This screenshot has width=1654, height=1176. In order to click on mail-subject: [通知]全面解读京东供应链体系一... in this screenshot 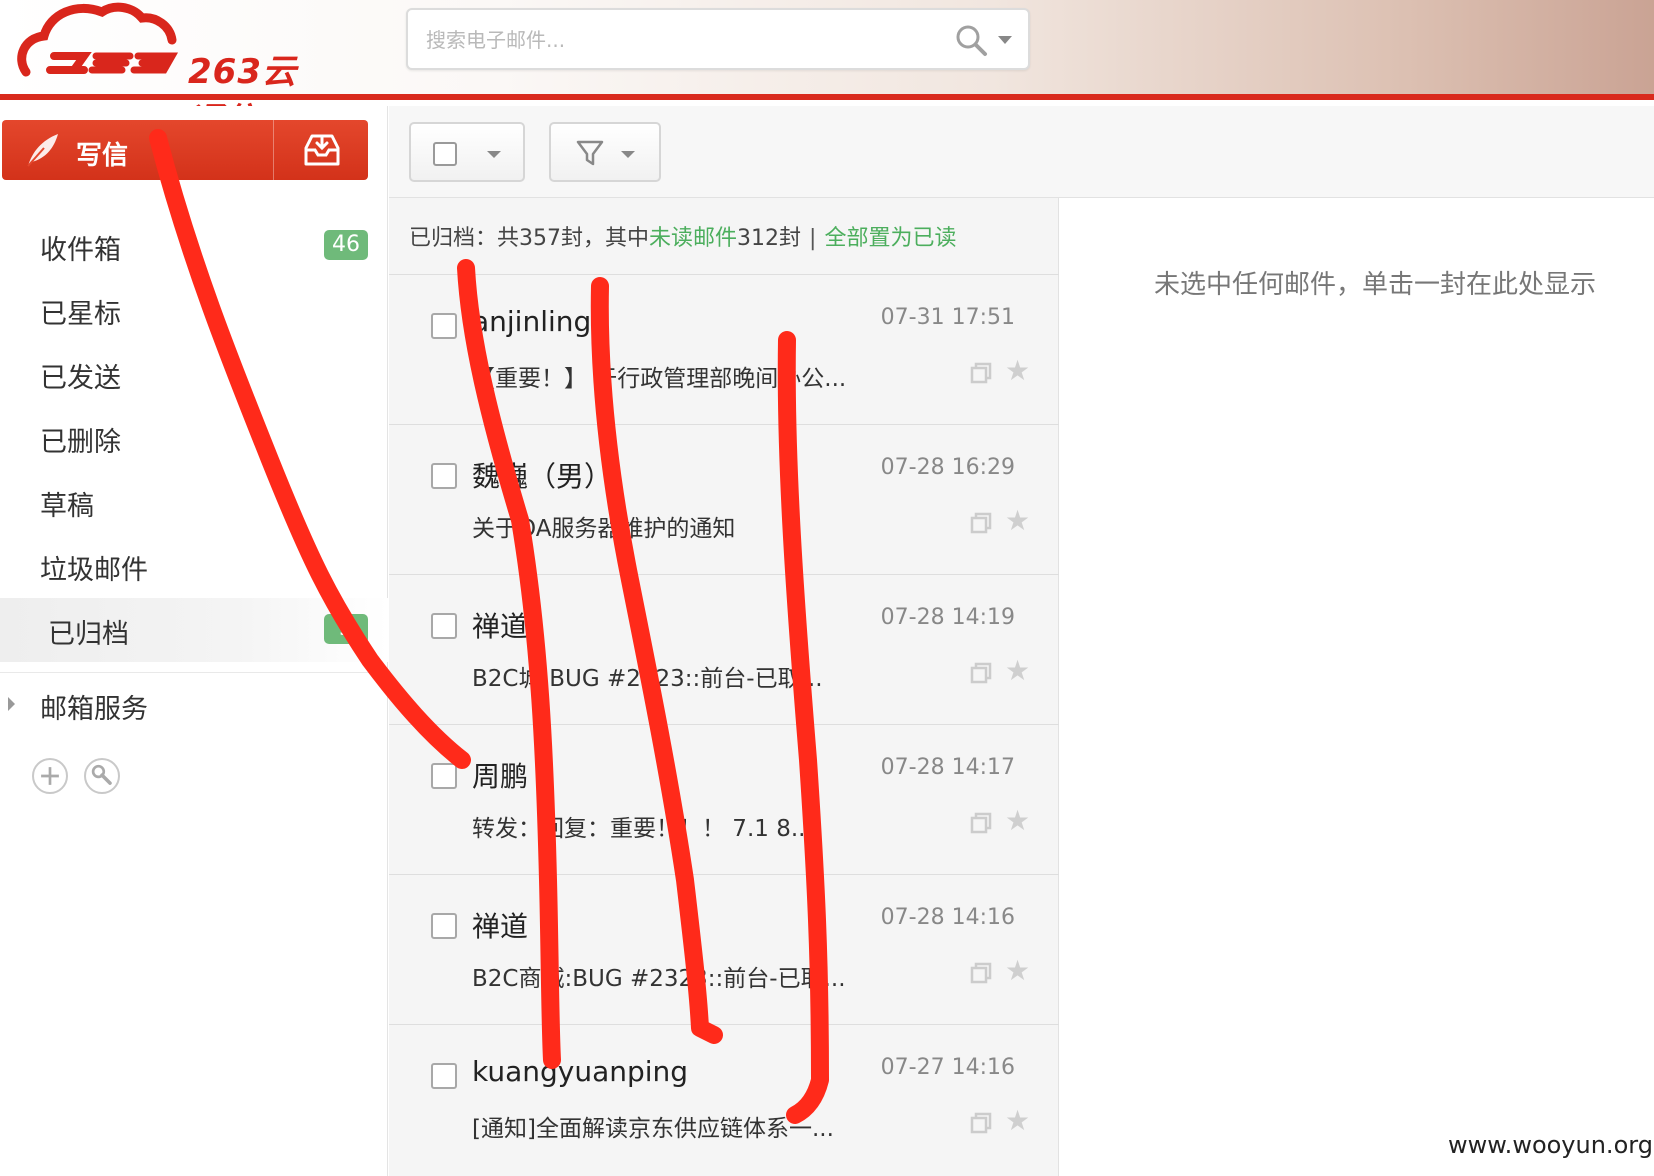, I will do `click(653, 1129)`.